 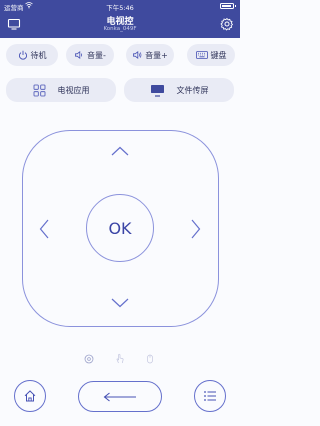 I want to click on tv-apps-button: 电视应用, so click(x=61, y=90).